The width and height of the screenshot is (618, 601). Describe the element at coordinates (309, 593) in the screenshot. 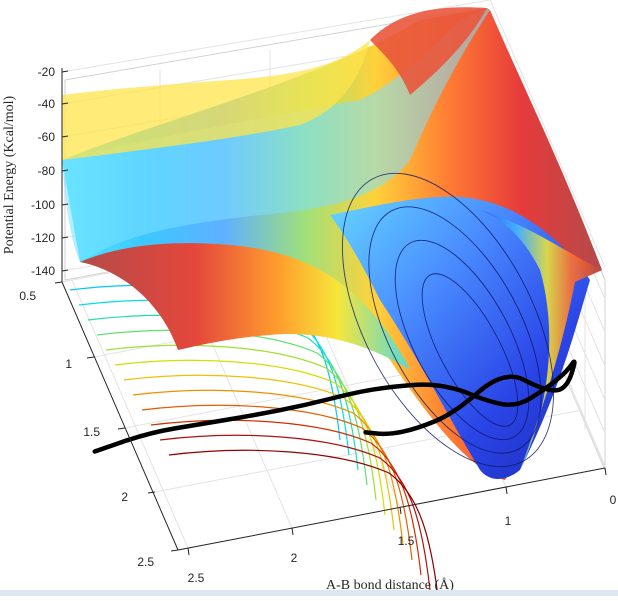

I see `window-bottom-strip` at that location.